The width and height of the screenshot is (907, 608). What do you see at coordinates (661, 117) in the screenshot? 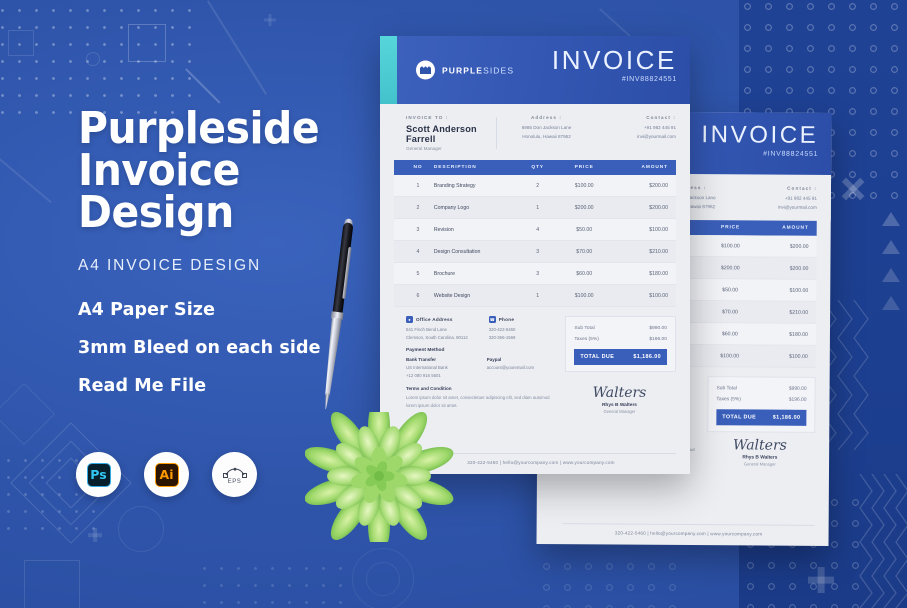
I see `contact-label: Contact :` at bounding box center [661, 117].